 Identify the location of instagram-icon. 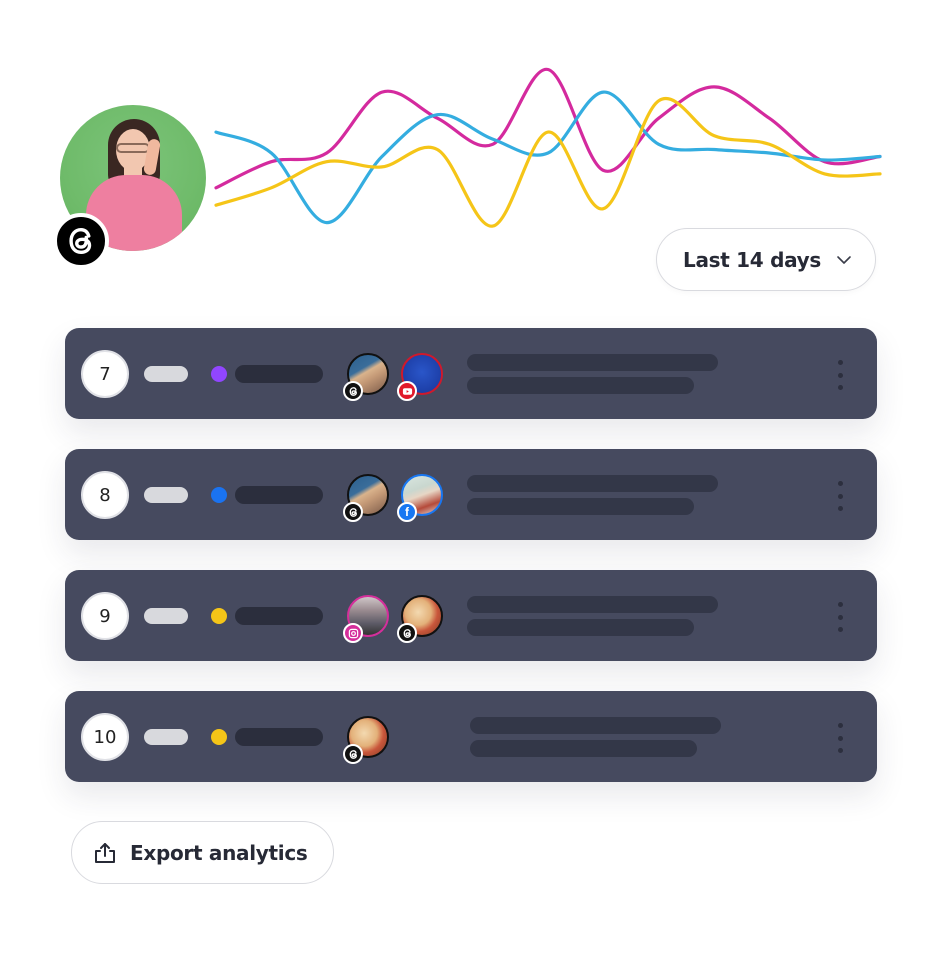
(353, 633).